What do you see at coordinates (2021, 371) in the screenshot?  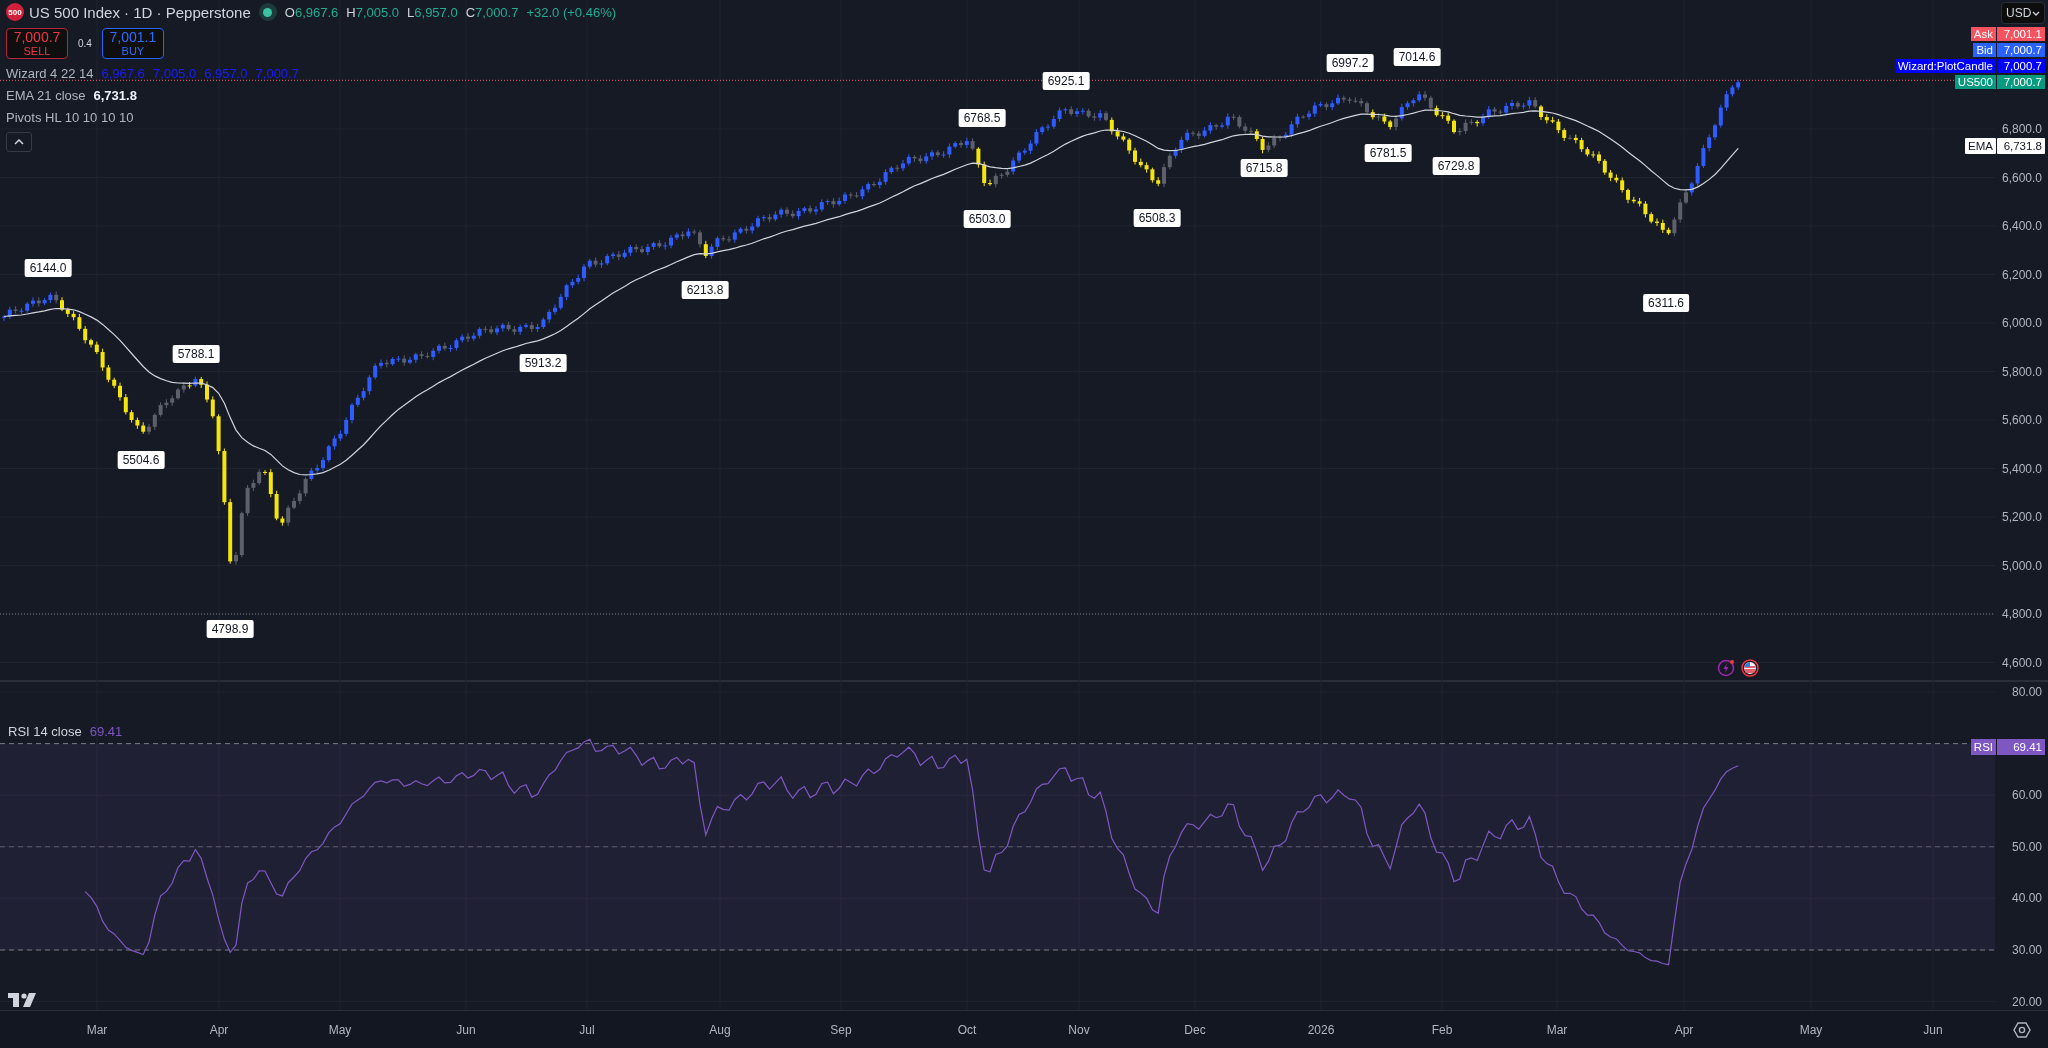 I see `price-axis-label: 5,800.0` at bounding box center [2021, 371].